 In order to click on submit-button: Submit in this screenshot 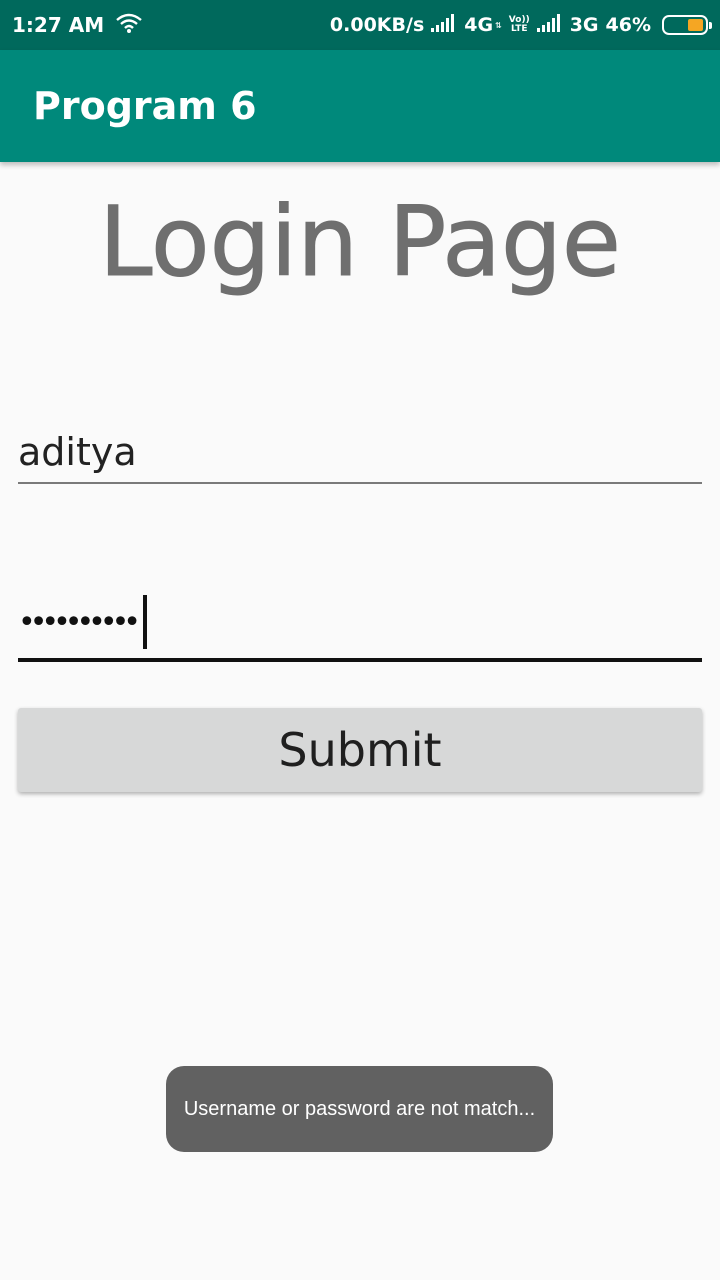, I will do `click(360, 750)`.